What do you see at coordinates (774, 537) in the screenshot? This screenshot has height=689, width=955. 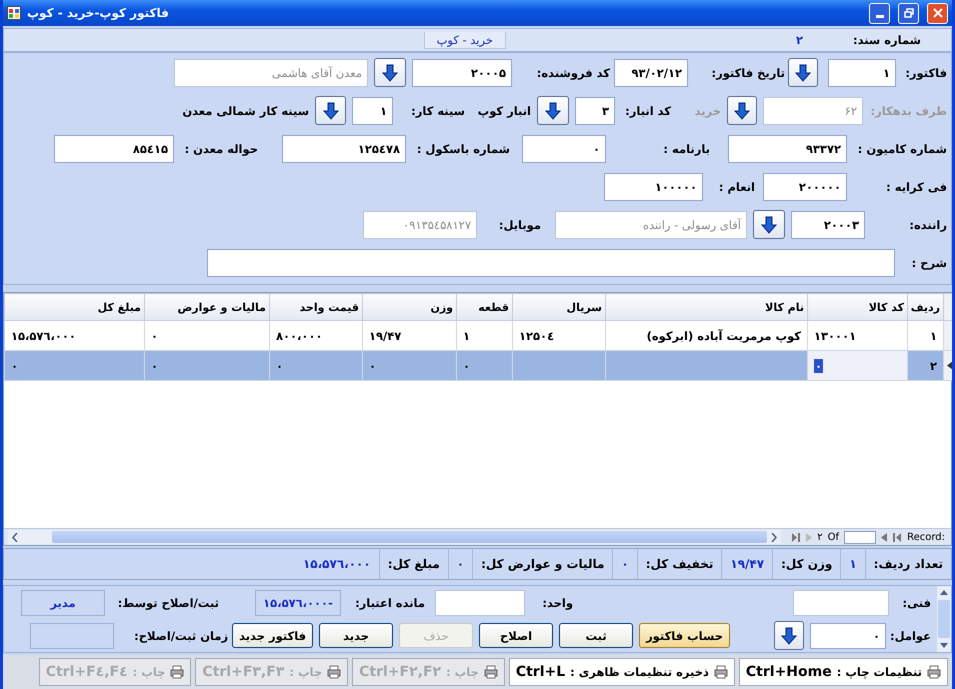 I see `scroll-right-icon` at bounding box center [774, 537].